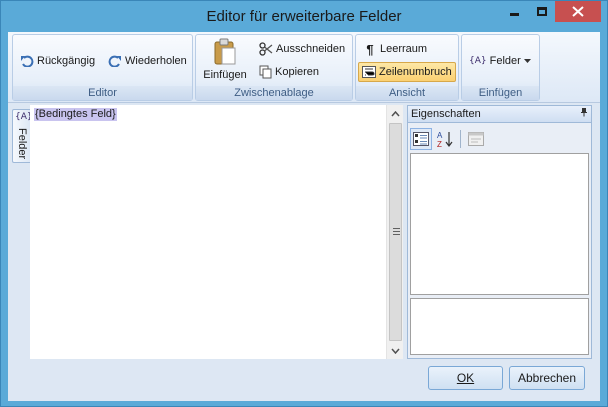 This screenshot has width=608, height=407. Describe the element at coordinates (156, 61) in the screenshot. I see `redo-label: Wiederholen` at that location.